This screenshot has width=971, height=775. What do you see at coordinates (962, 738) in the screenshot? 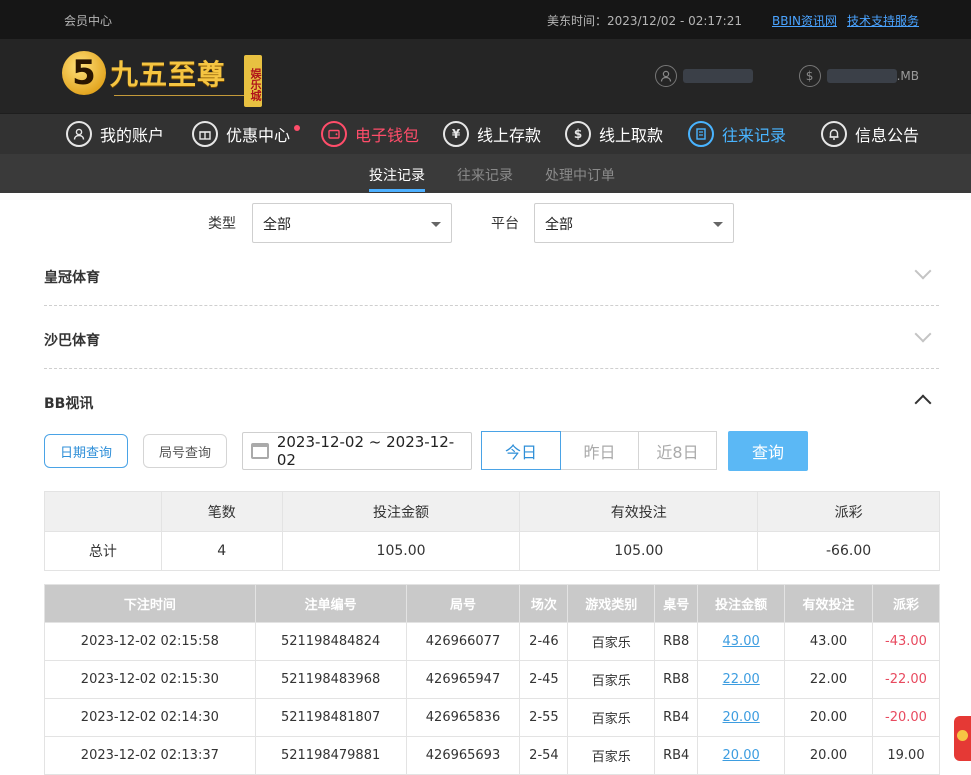
I see `red-packet-icon` at bounding box center [962, 738].